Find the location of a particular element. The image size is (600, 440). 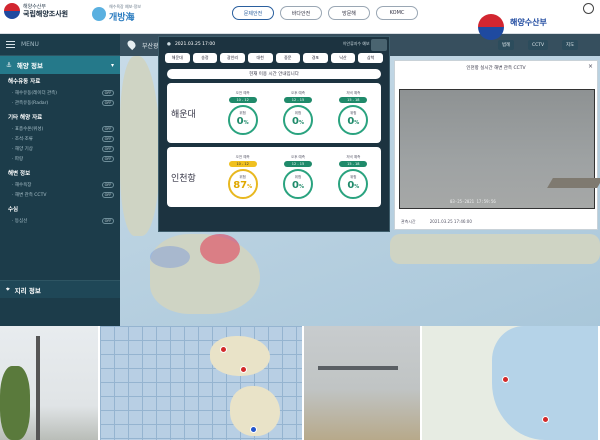

photo-shore-pole is located at coordinates (49, 383).